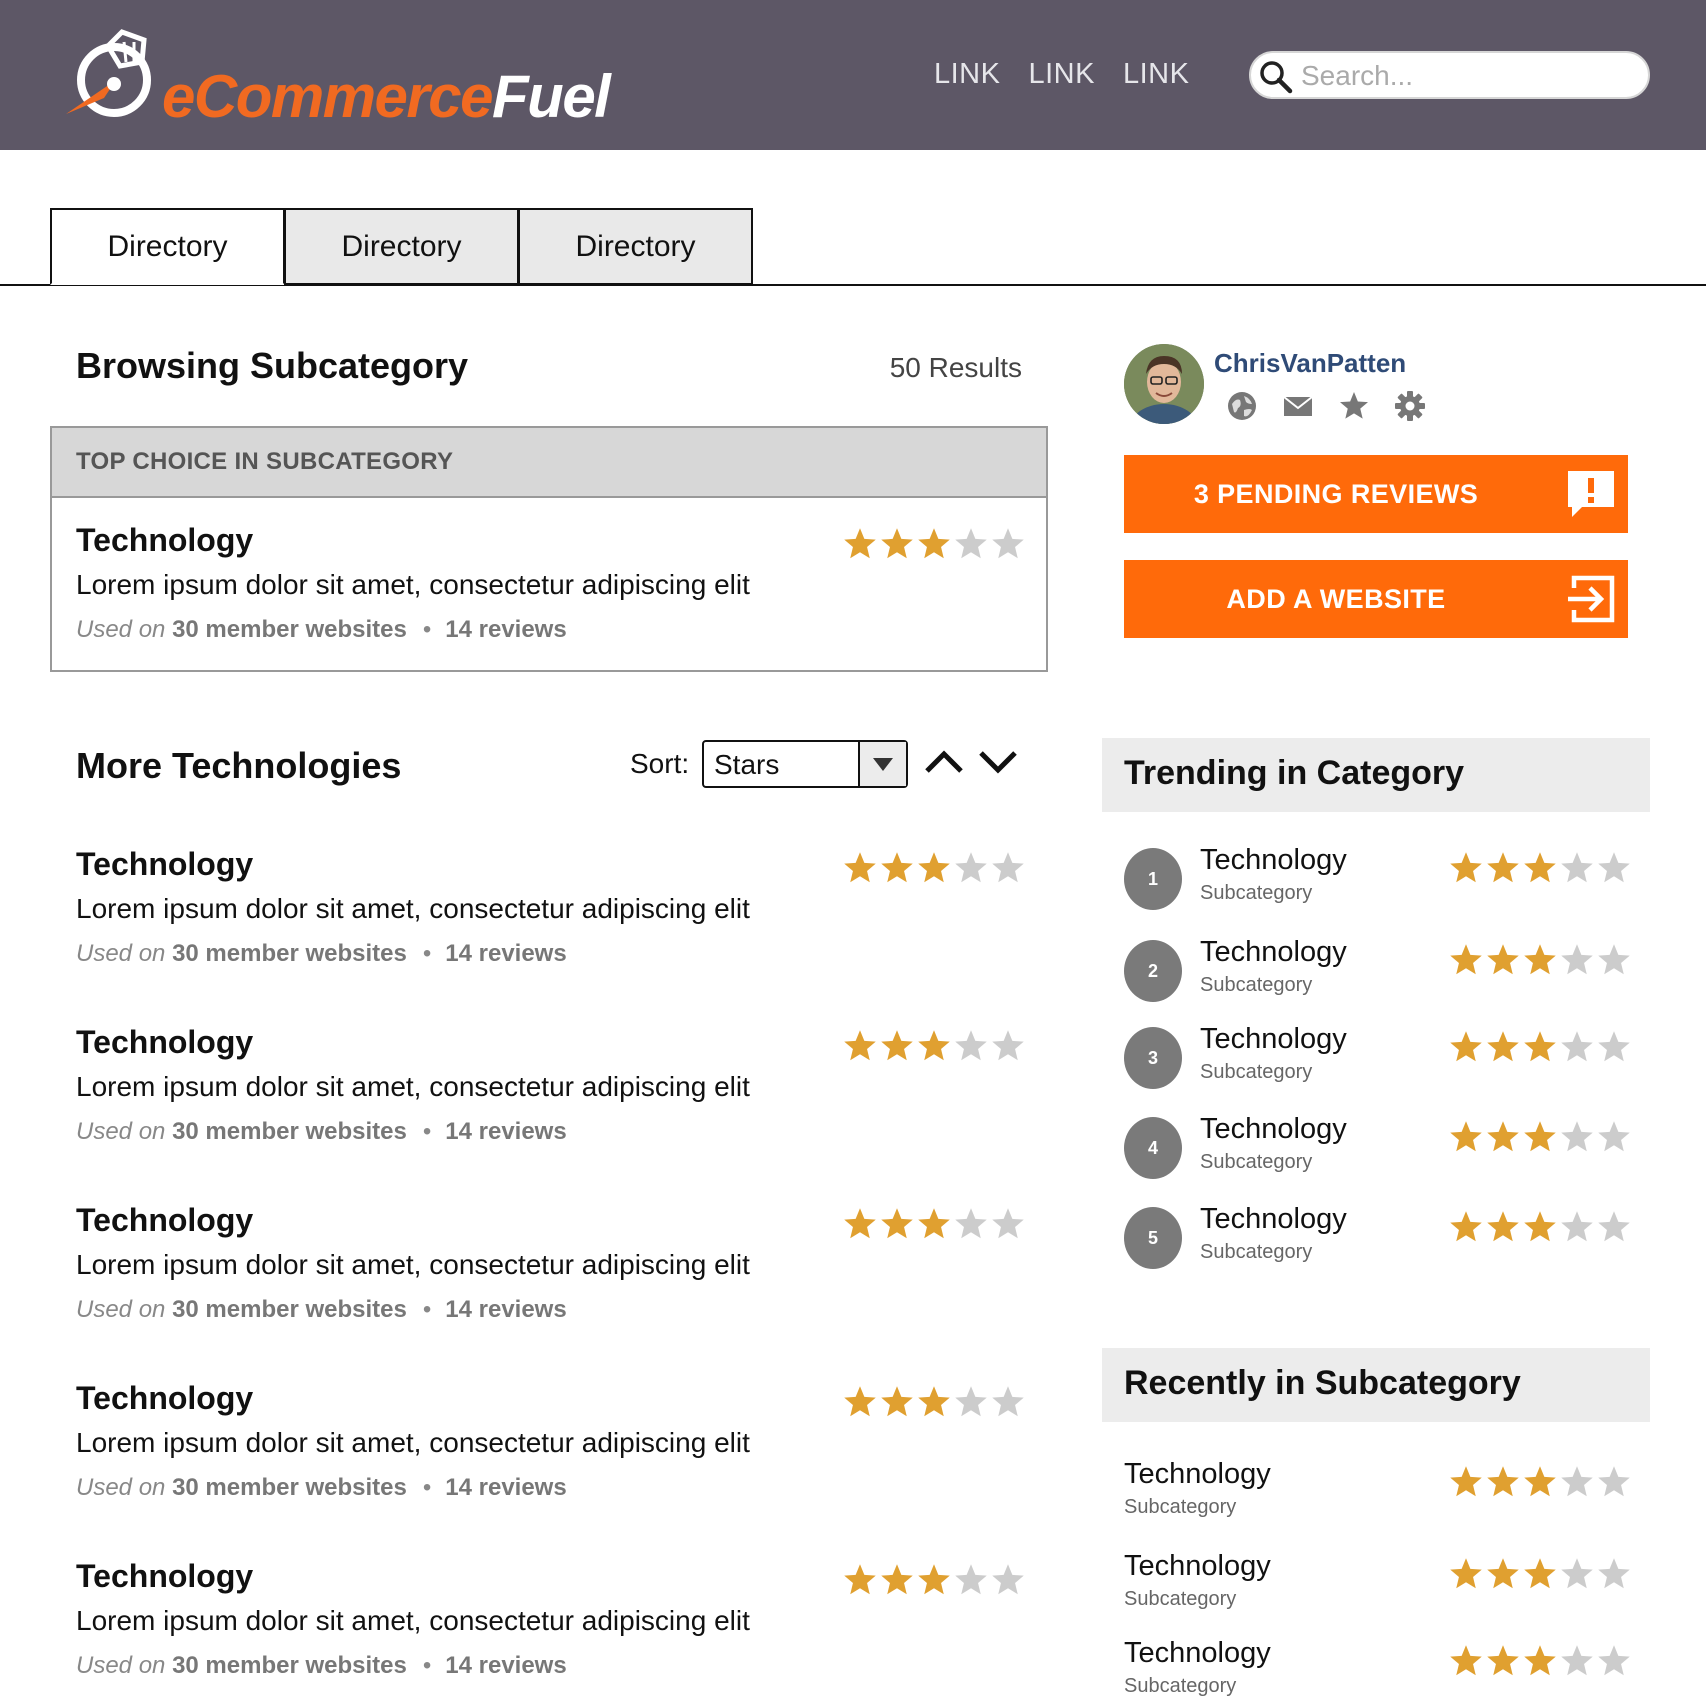  Describe the element at coordinates (401, 246) in the screenshot. I see `tab-directory-2: Directory` at that location.